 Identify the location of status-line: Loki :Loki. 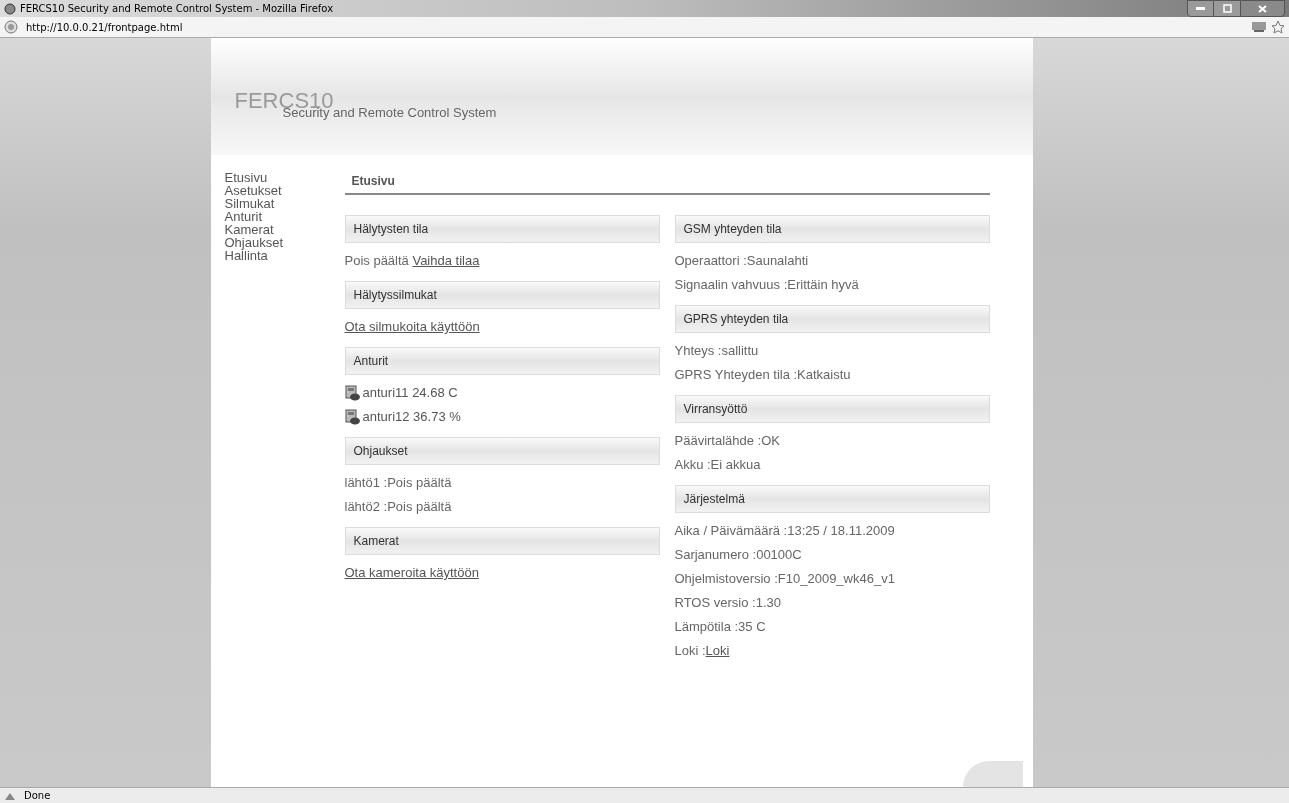
(702, 651).